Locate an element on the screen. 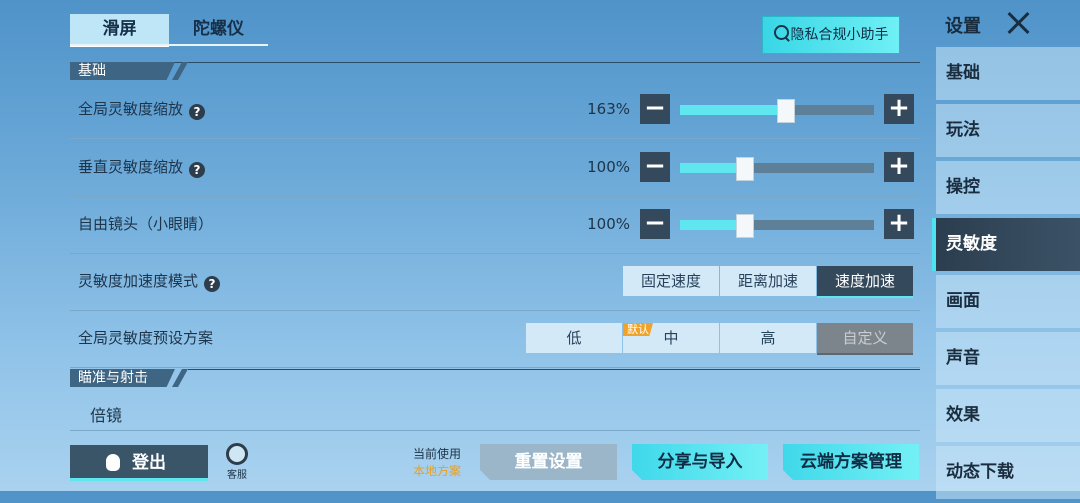 The height and width of the screenshot is (503, 1080). current-use-value: 本地方案 is located at coordinates (436, 471).